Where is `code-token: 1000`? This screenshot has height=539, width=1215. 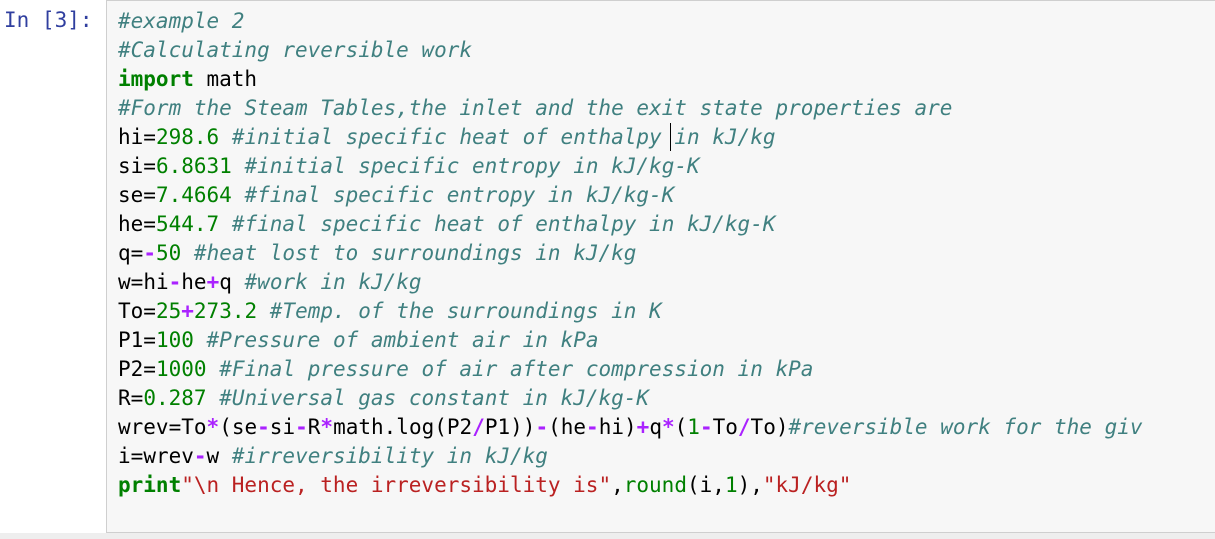
code-token: 1000 is located at coordinates (181, 369).